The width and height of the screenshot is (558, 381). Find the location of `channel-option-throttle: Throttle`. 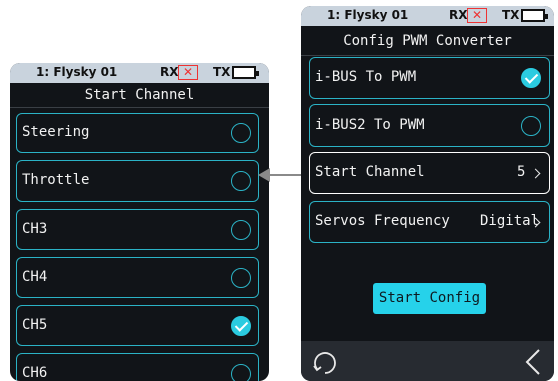

channel-option-throttle: Throttle is located at coordinates (137, 181).